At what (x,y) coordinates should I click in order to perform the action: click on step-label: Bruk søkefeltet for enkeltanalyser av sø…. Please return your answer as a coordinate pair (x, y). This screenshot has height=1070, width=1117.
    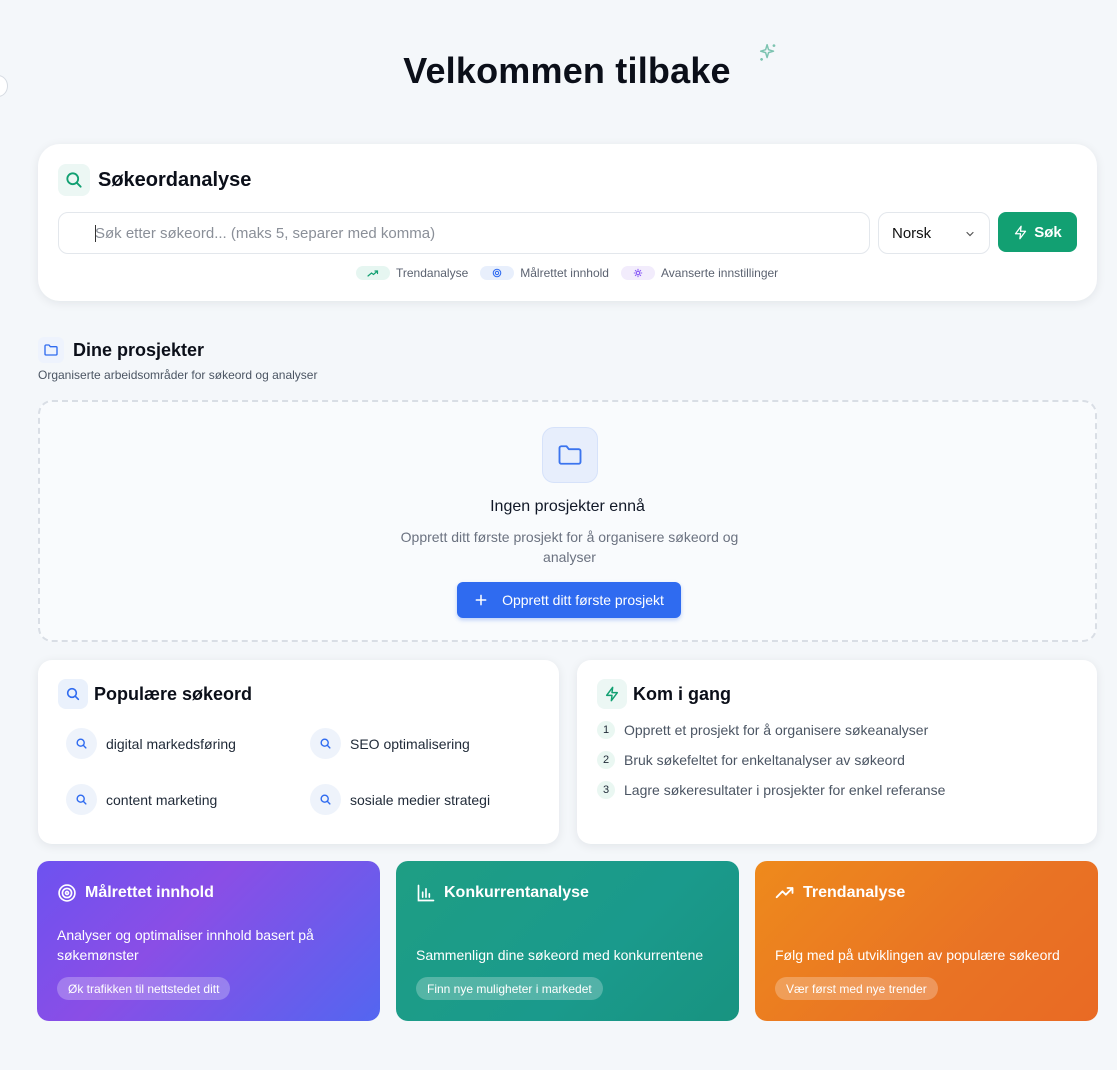
    Looking at the image, I should click on (764, 760).